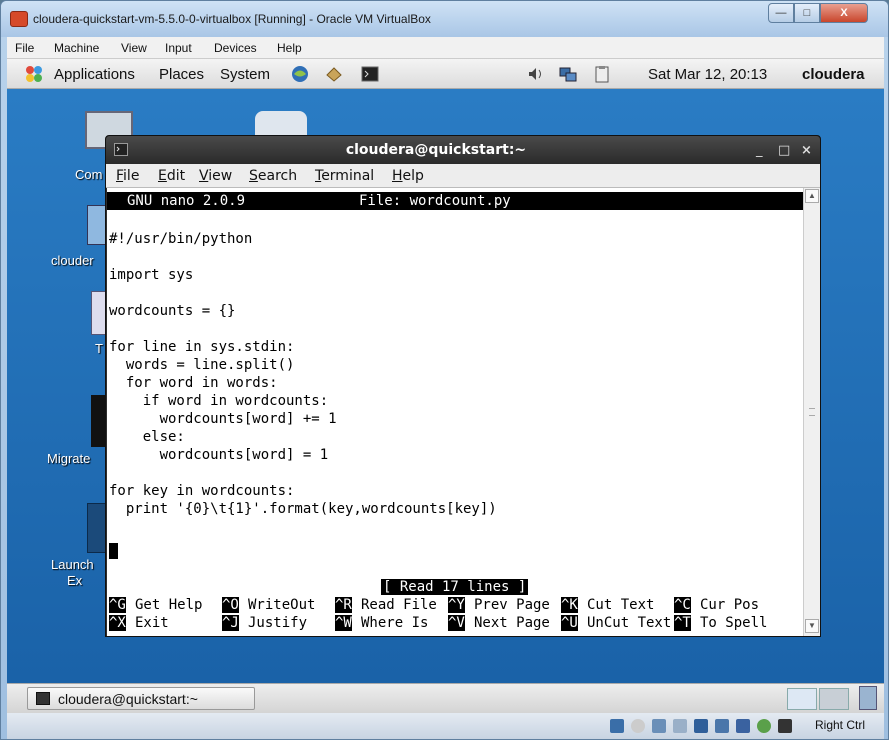 This screenshot has width=889, height=740. I want to click on taskbar-terminal-label: cloudera@quickstart:~, so click(128, 699).